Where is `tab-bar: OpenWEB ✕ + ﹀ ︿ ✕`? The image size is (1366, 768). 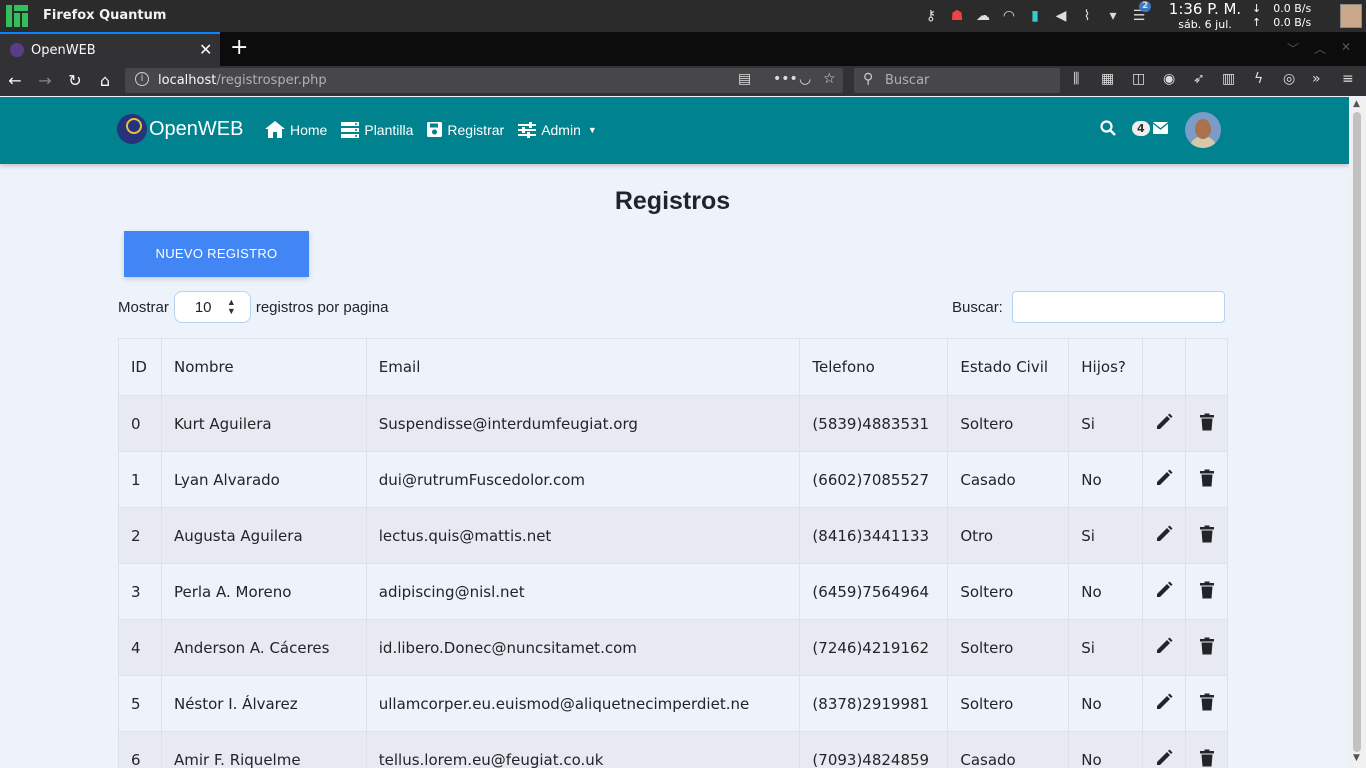
tab-bar: OpenWEB ✕ + ﹀ ︿ ✕ is located at coordinates (683, 49).